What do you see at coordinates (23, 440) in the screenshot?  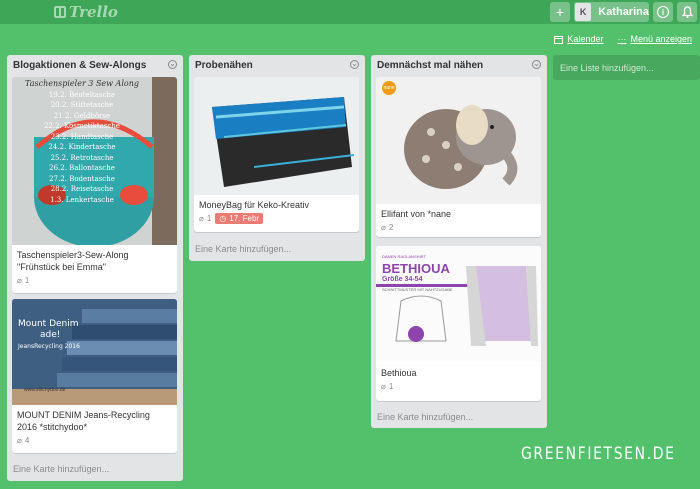 I see `attachment-badge: ⌀ 4` at bounding box center [23, 440].